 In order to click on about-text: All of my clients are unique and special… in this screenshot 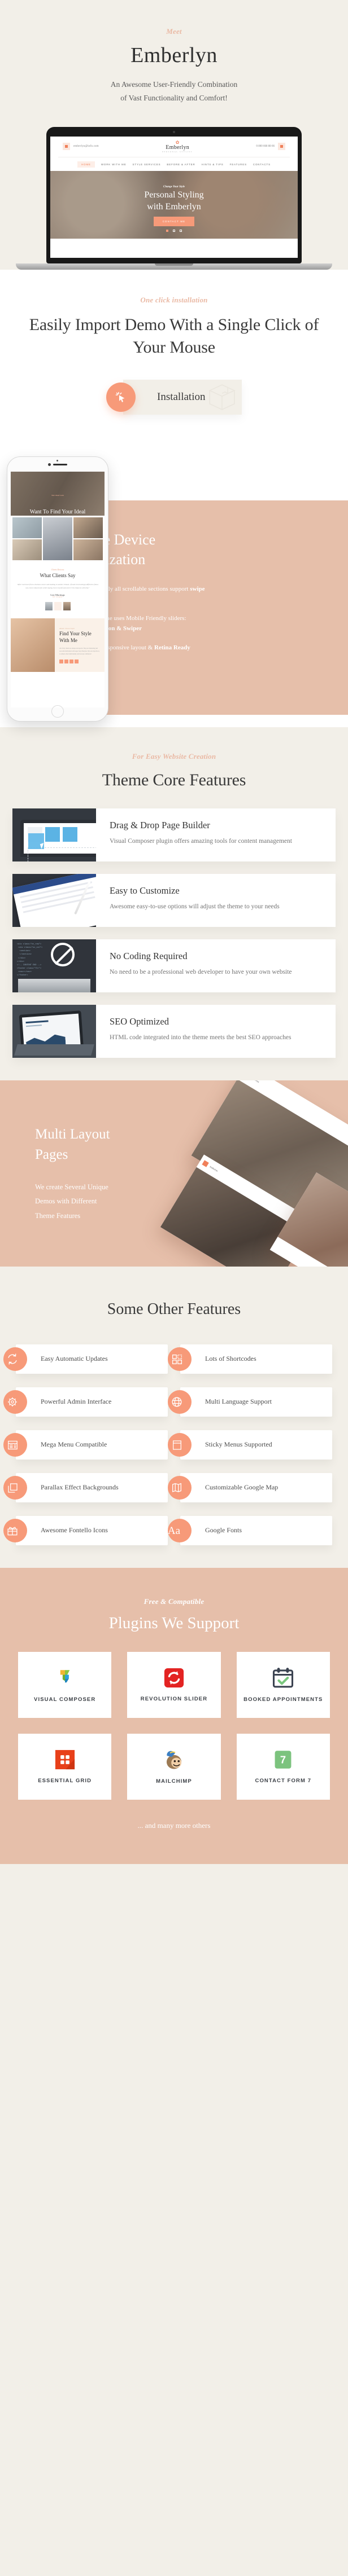, I will do `click(79, 651)`.